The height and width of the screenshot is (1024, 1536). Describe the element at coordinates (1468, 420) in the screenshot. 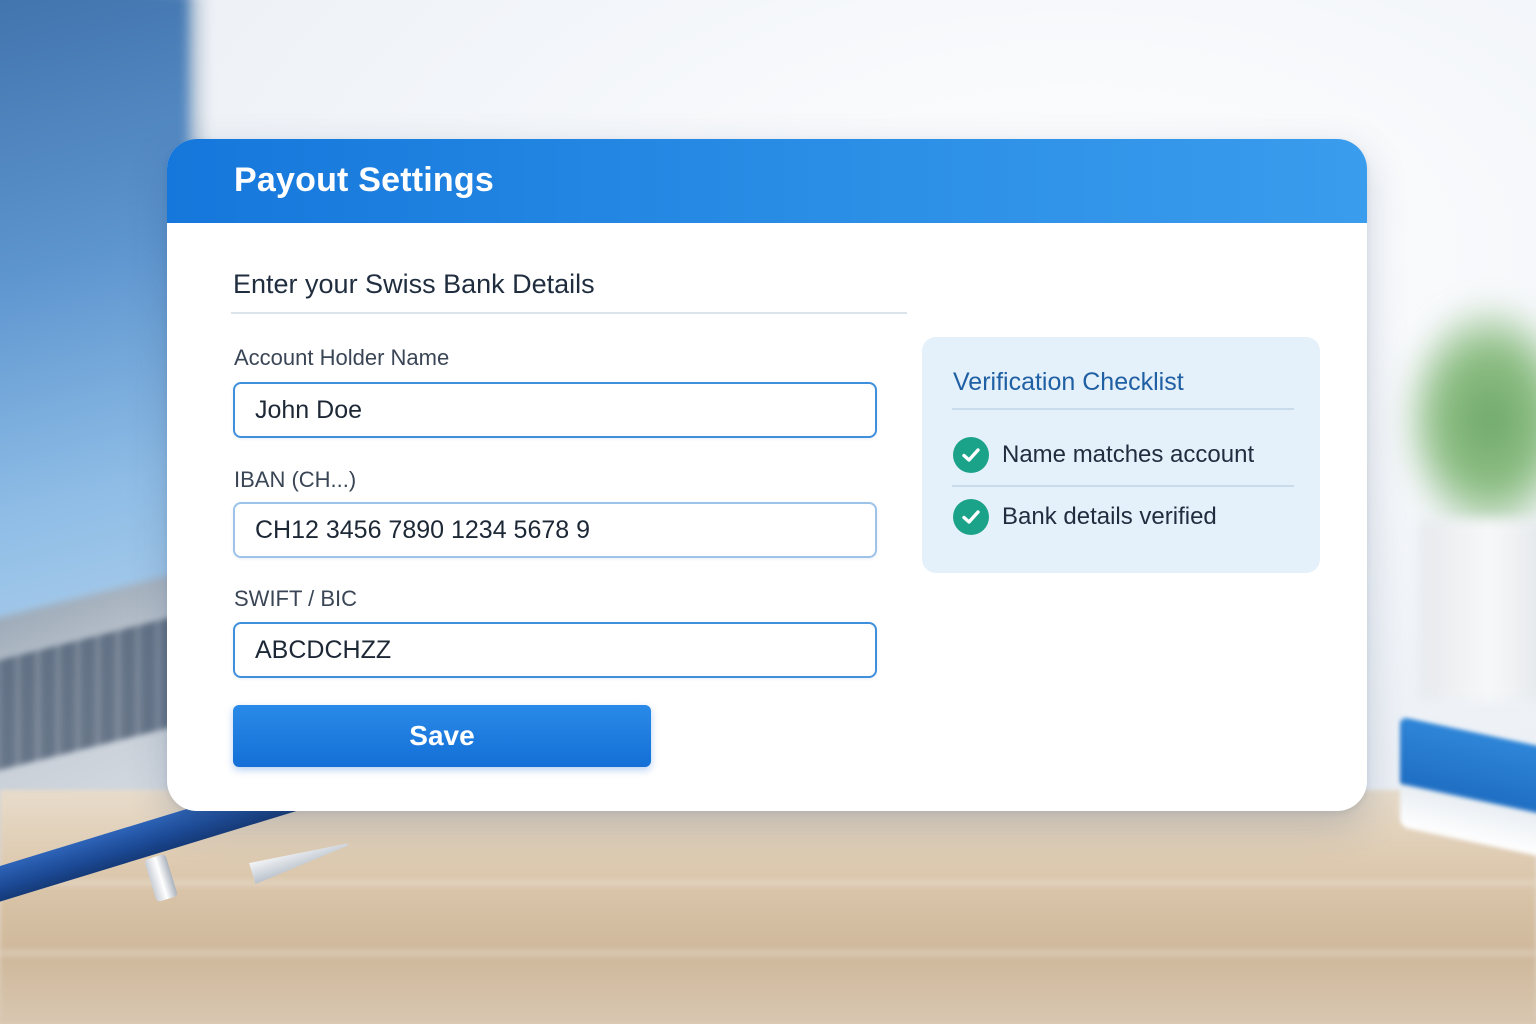

I see `background-plant` at that location.